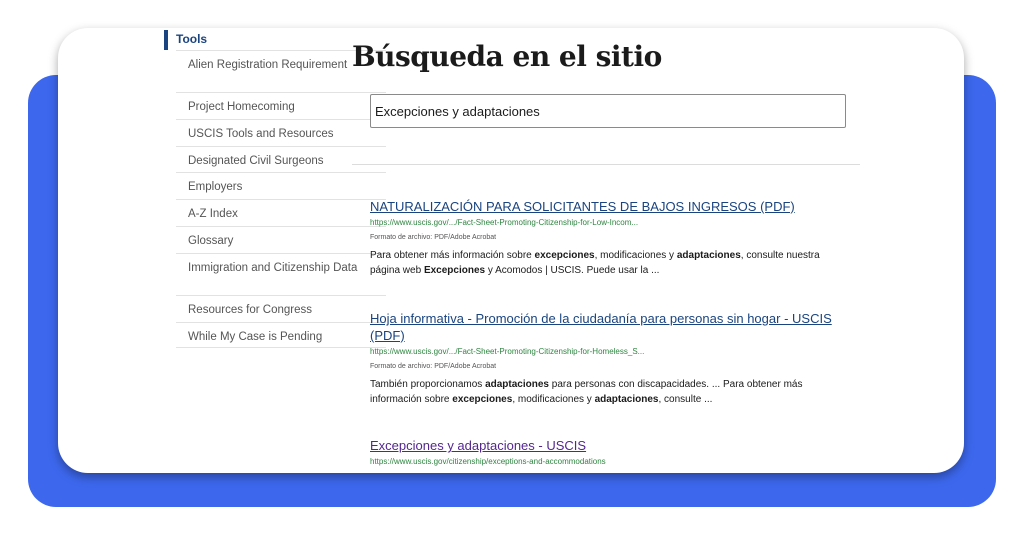 The height and width of the screenshot is (536, 1024). I want to click on sidebar-item-employers: Employers, so click(281, 185).